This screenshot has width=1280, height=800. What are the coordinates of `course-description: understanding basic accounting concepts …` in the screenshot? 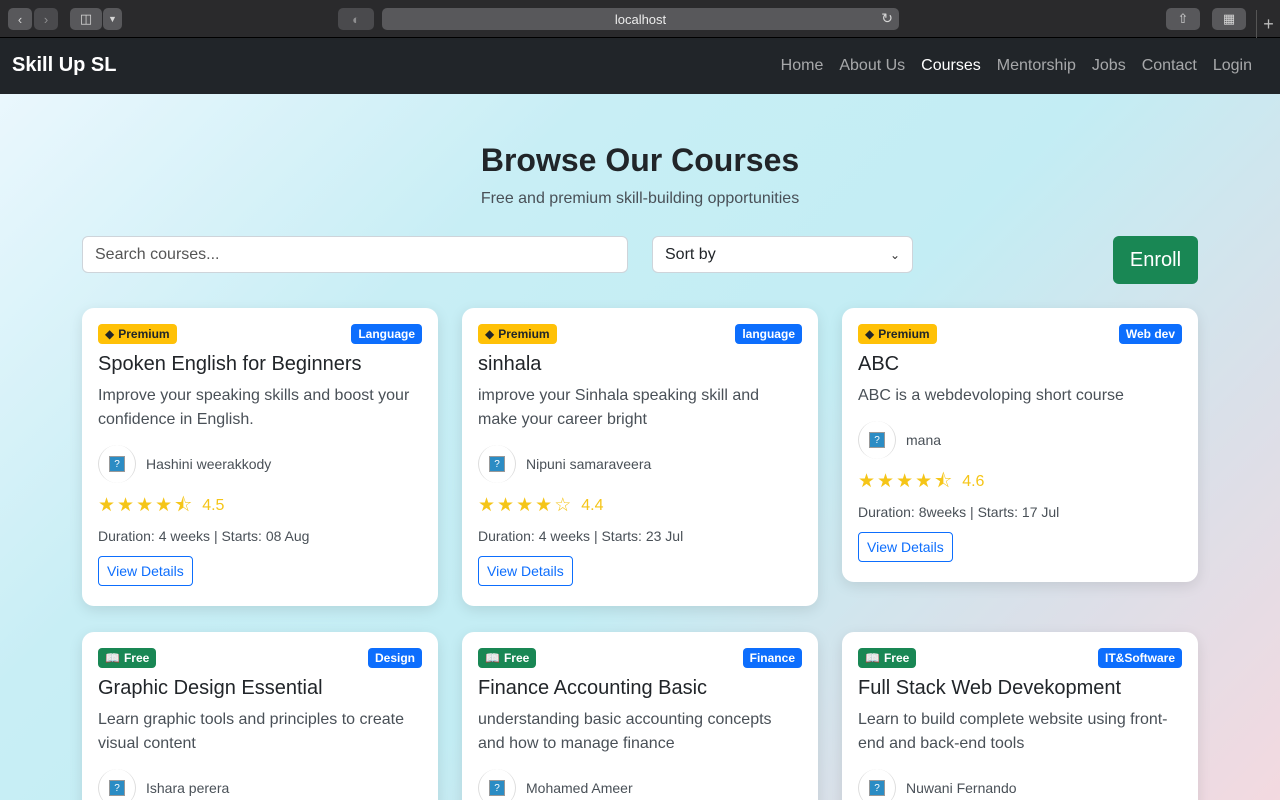 It's located at (625, 731).